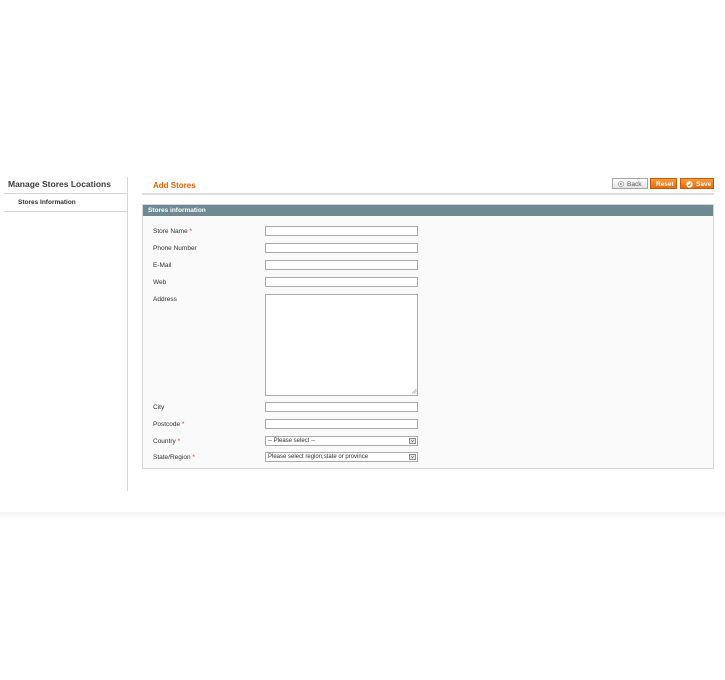 The width and height of the screenshot is (725, 680). Describe the element at coordinates (414, 391) in the screenshot. I see `resize-grip-icon` at that location.